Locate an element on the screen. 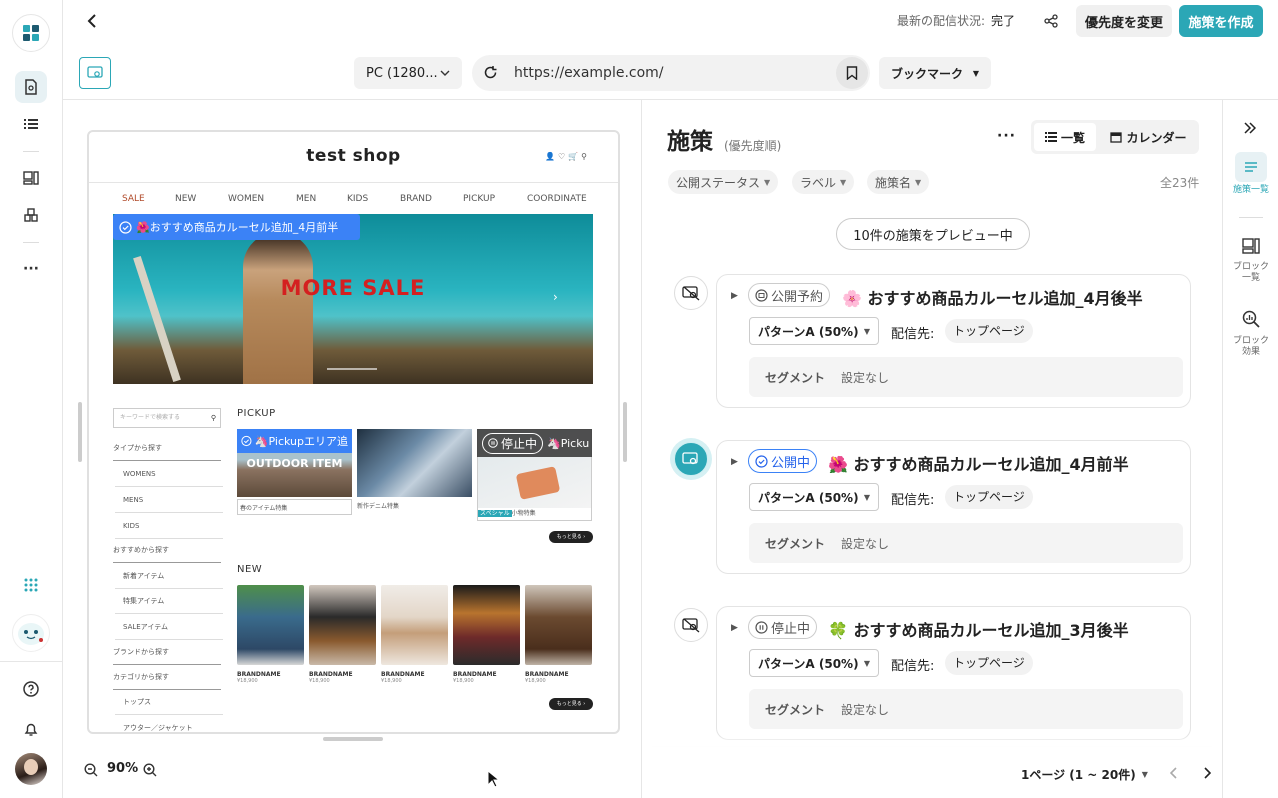  notification-button is located at coordinates (31, 729).